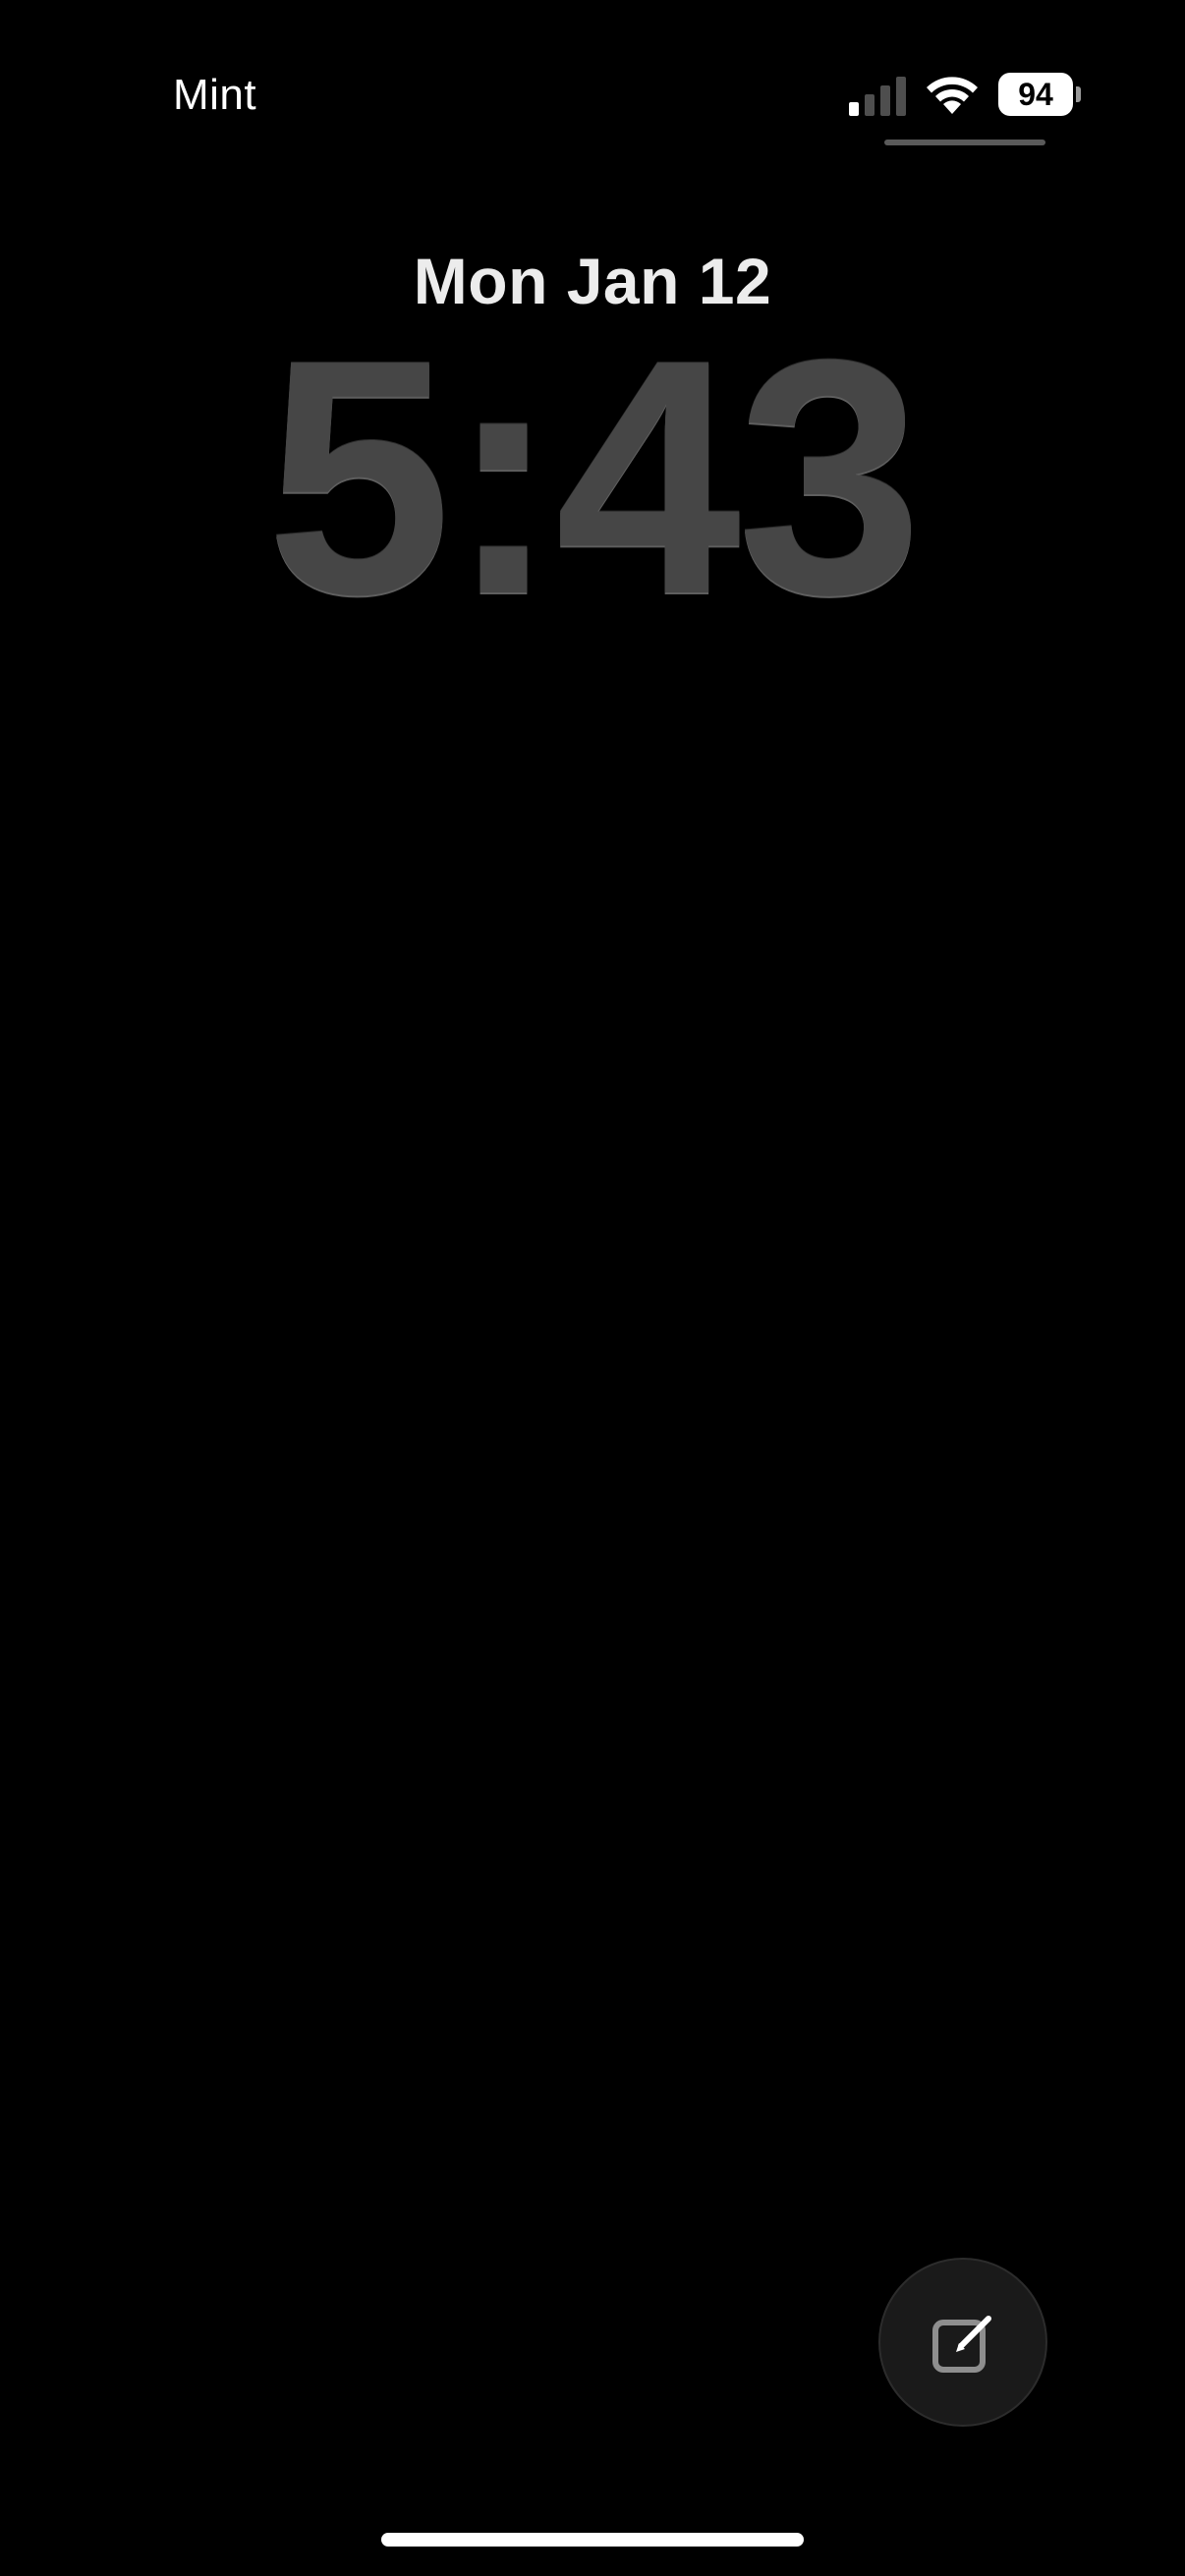 The image size is (1185, 2576). I want to click on quick-note-button, so click(963, 2342).